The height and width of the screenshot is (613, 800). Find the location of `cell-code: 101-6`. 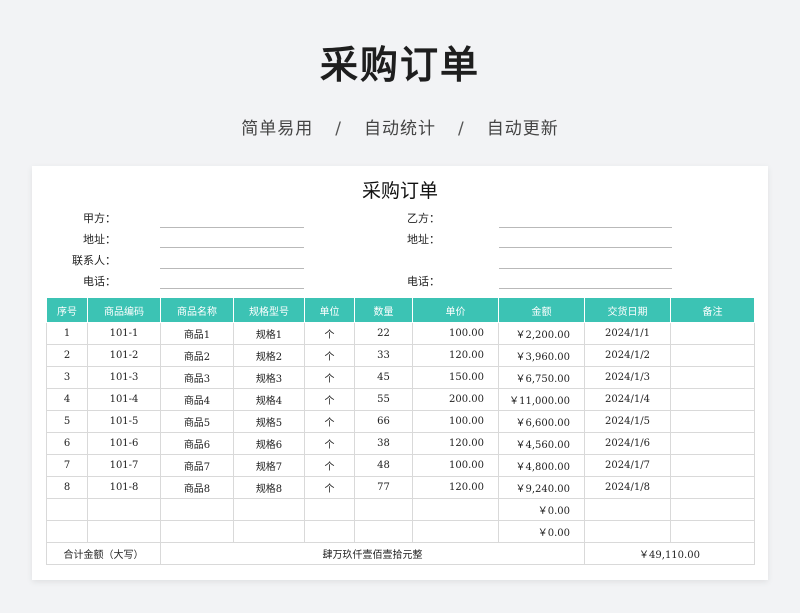

cell-code: 101-6 is located at coordinates (124, 443).